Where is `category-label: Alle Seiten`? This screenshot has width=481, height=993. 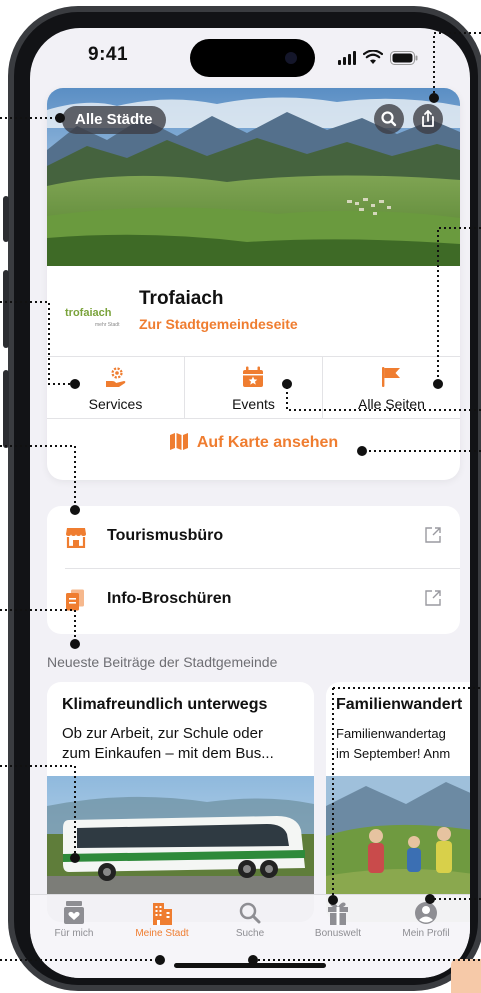 category-label: Alle Seiten is located at coordinates (391, 404).